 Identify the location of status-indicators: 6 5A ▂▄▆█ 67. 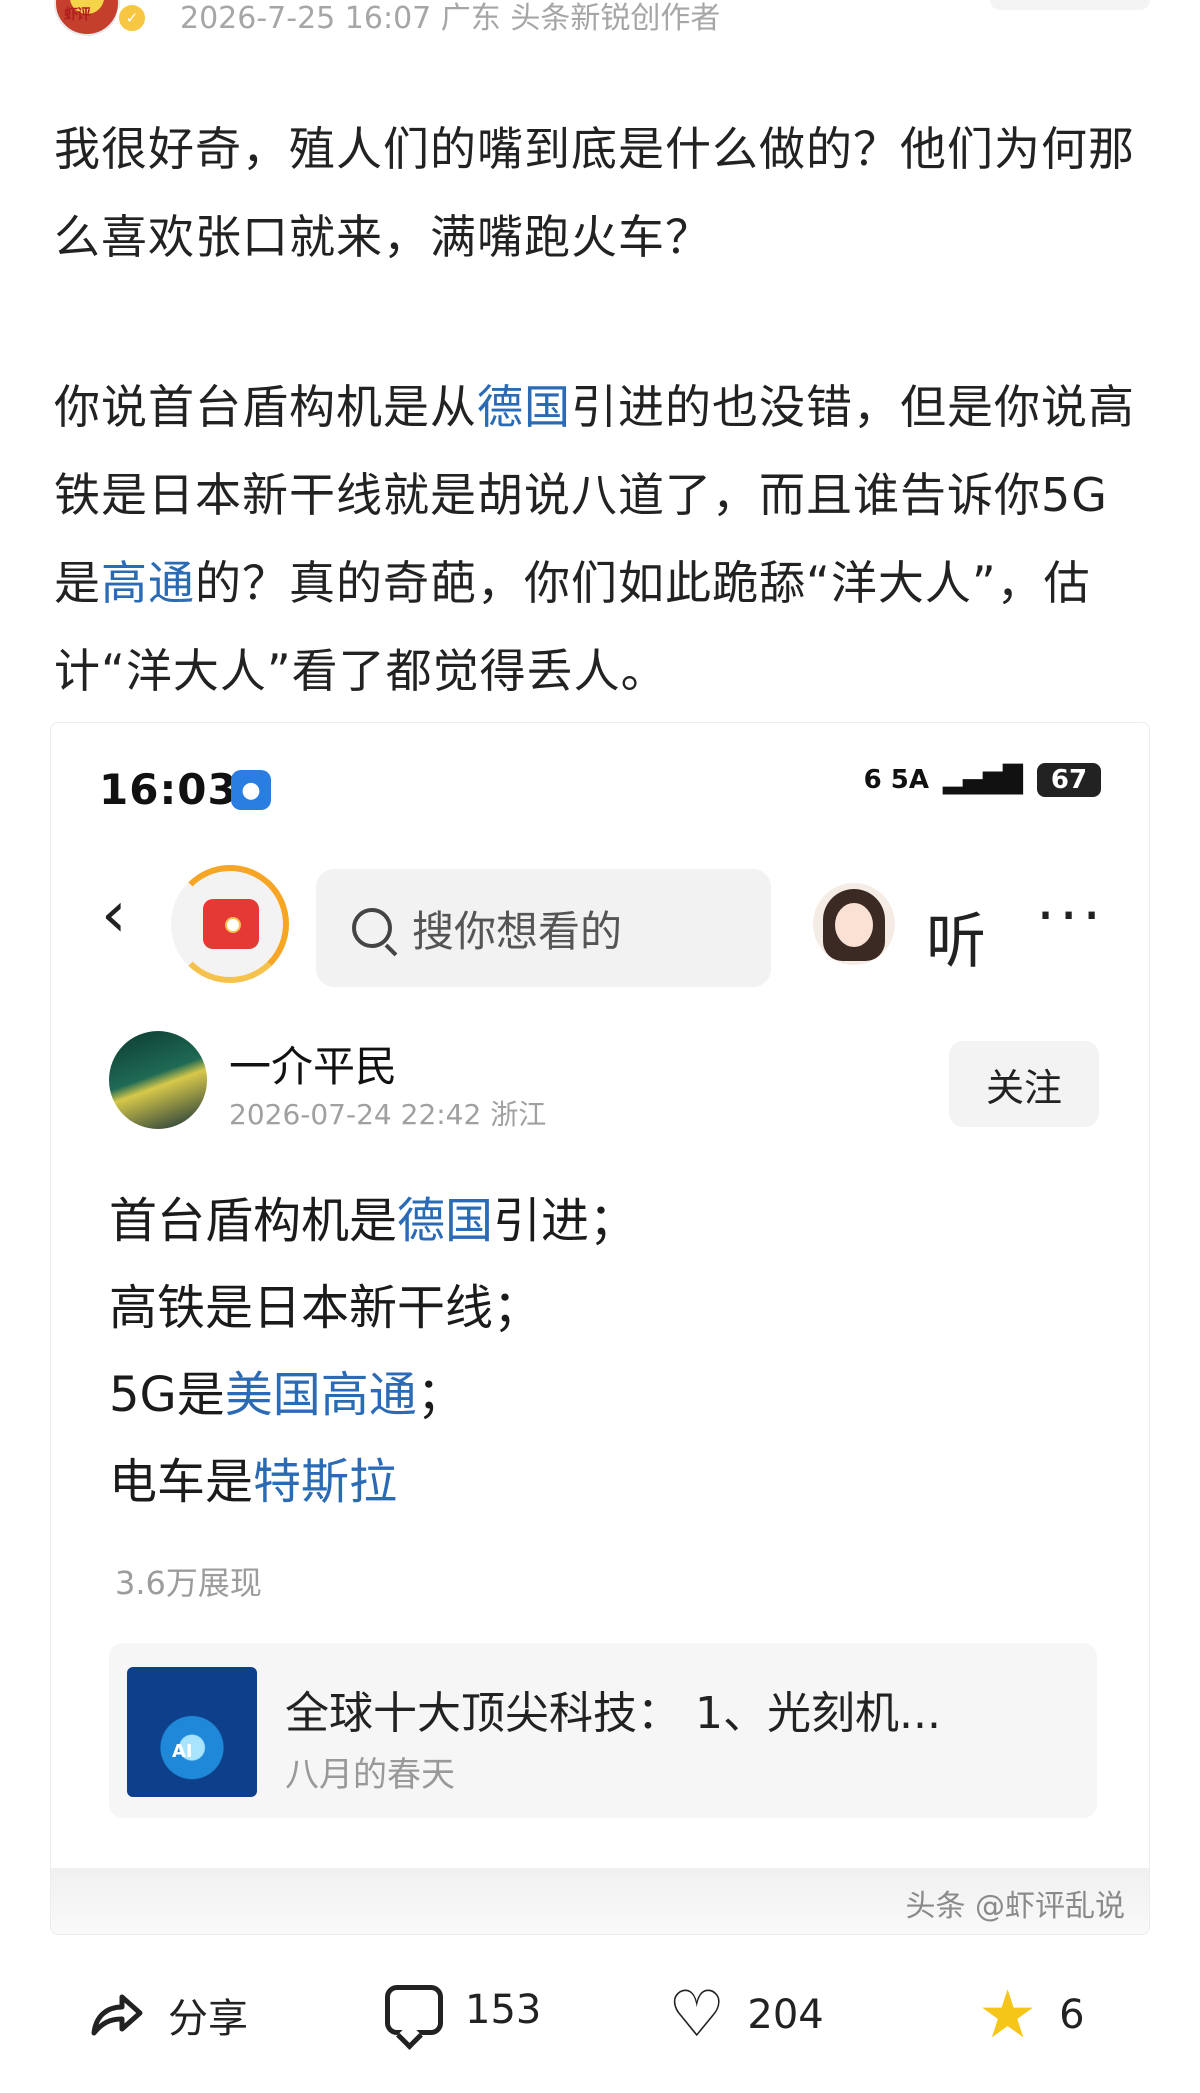
(982, 780).